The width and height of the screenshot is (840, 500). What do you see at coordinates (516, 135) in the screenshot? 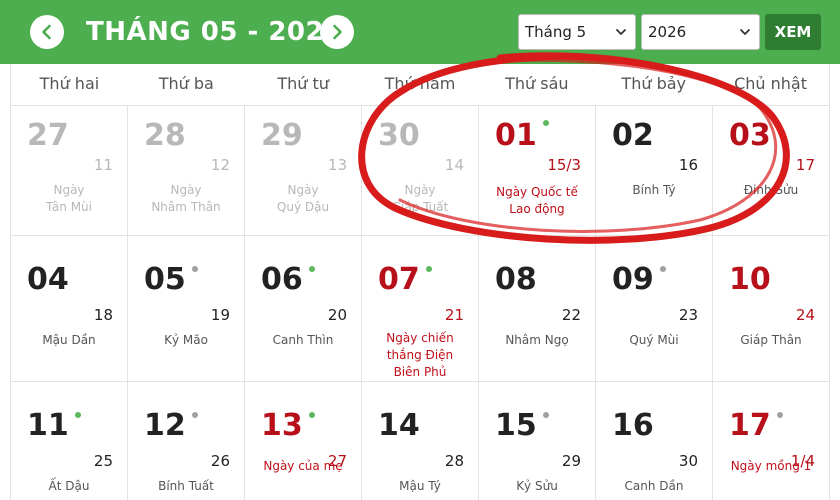
I see `solar-date: 01` at bounding box center [516, 135].